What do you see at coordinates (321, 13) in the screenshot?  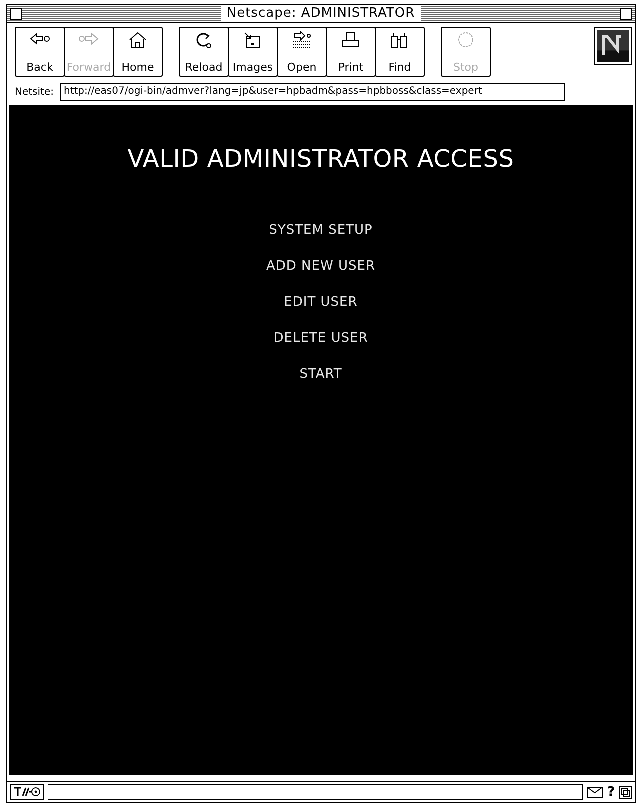 I see `window-title: Netscape: ADMINISTRATOR` at bounding box center [321, 13].